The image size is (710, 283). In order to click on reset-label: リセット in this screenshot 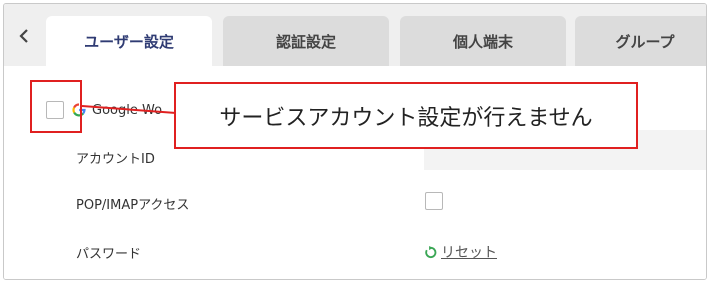, I will do `click(469, 253)`.